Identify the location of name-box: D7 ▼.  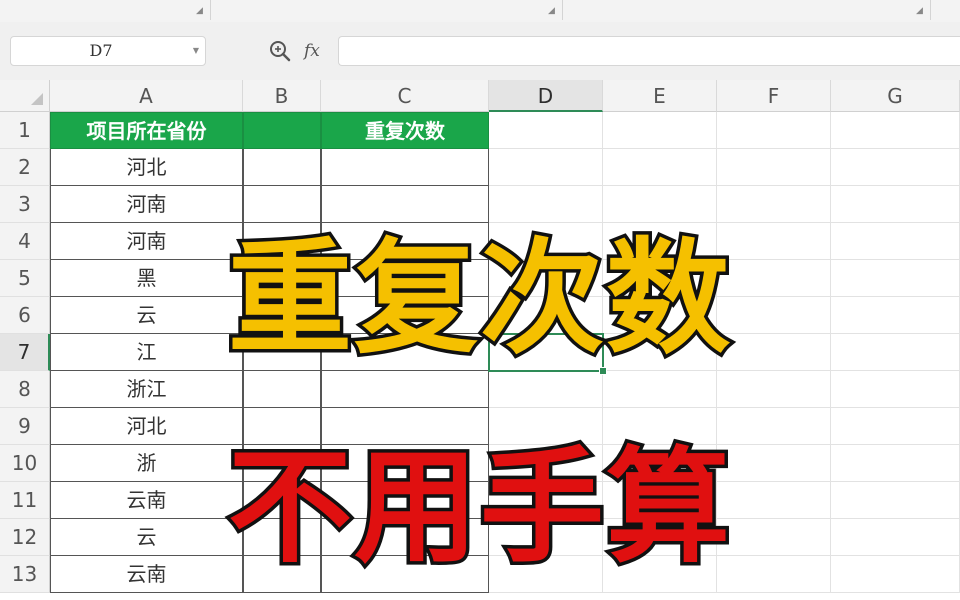
(108, 51).